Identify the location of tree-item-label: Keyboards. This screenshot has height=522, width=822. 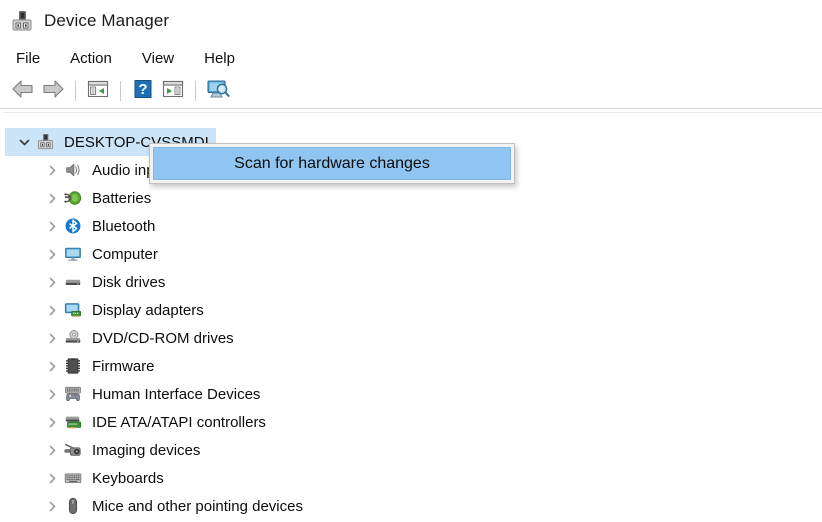
(128, 478).